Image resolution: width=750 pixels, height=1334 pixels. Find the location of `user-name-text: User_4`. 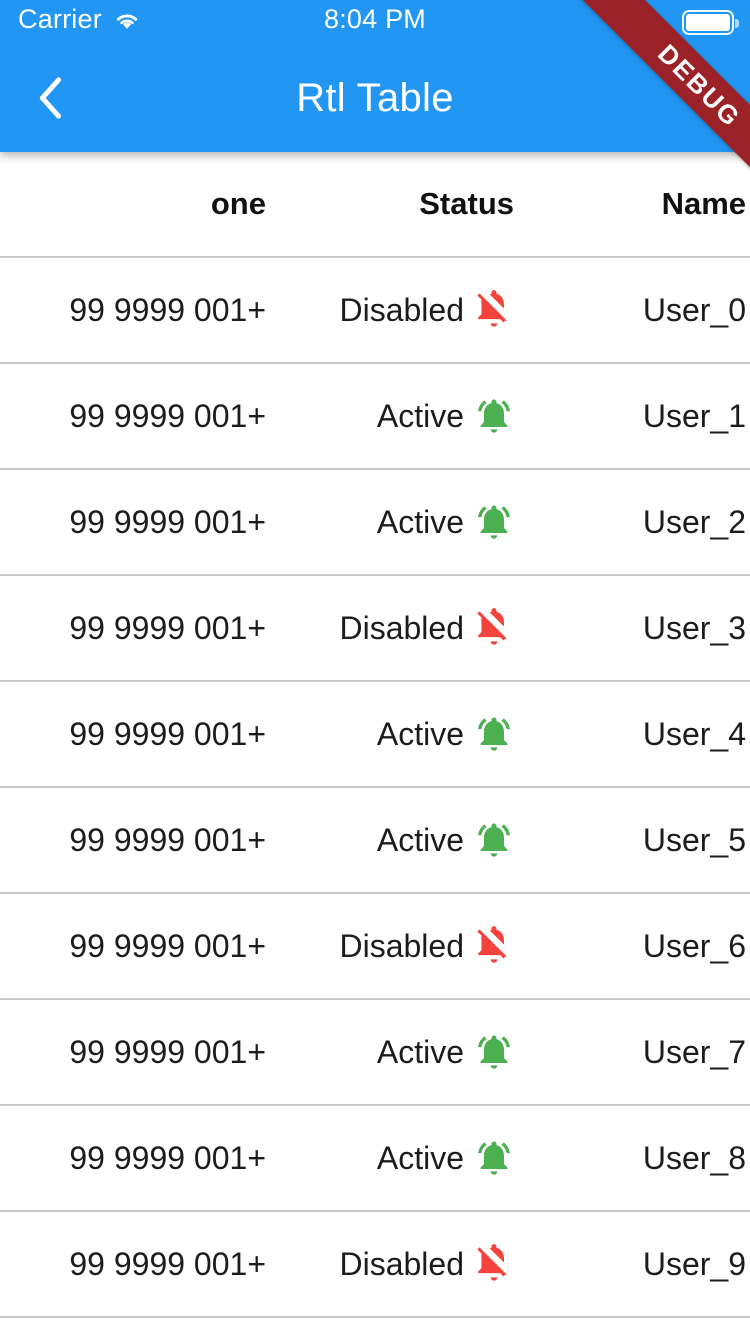

user-name-text: User_4 is located at coordinates (694, 733).